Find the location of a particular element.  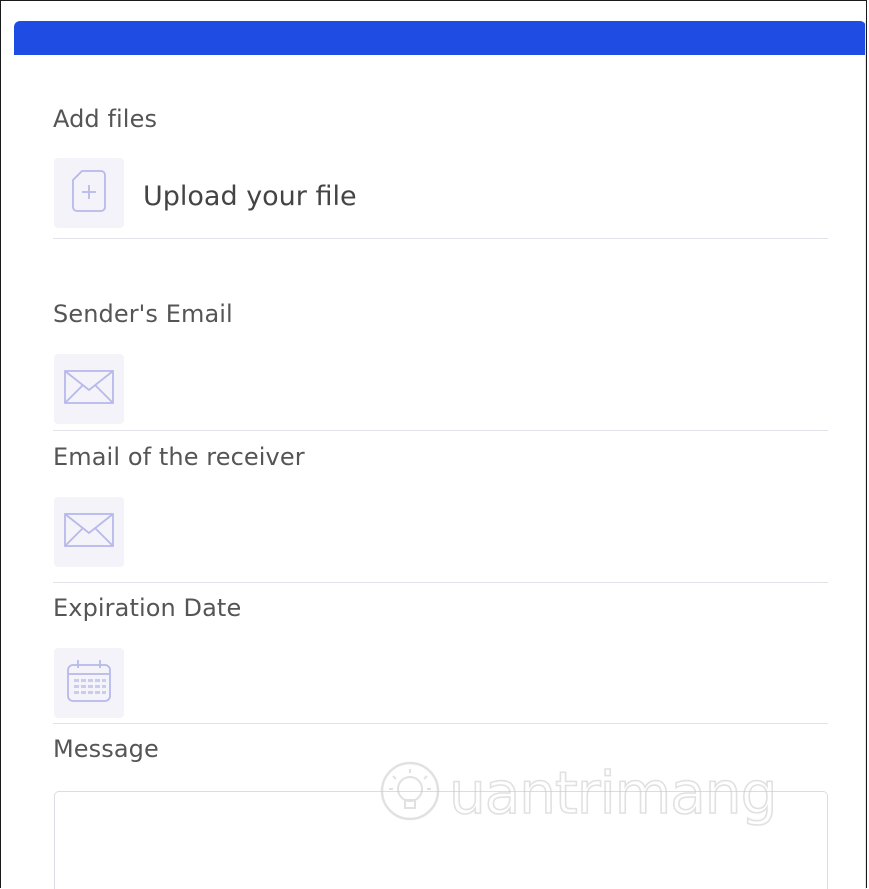

add-files-label: Add files is located at coordinates (105, 119).